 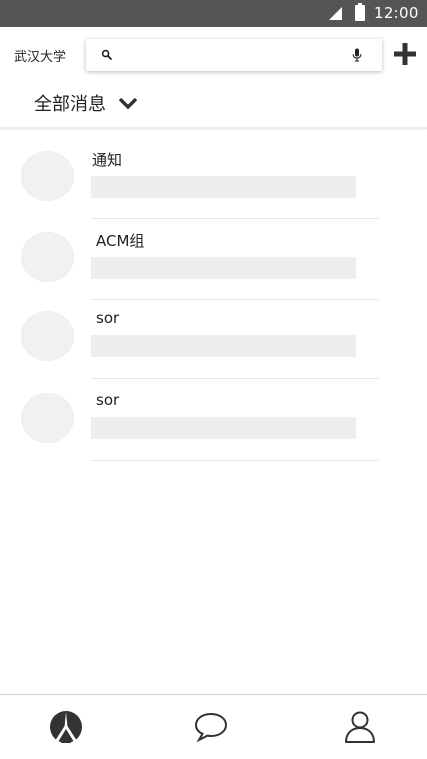 I want to click on list-divider, so click(x=235, y=460).